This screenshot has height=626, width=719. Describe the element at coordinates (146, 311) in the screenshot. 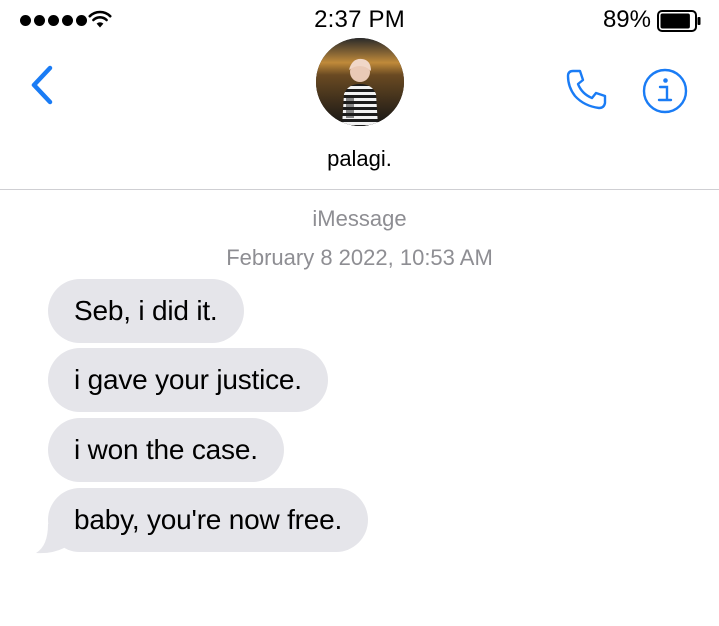

I see `message-bubble: Seb, i did it.` at that location.